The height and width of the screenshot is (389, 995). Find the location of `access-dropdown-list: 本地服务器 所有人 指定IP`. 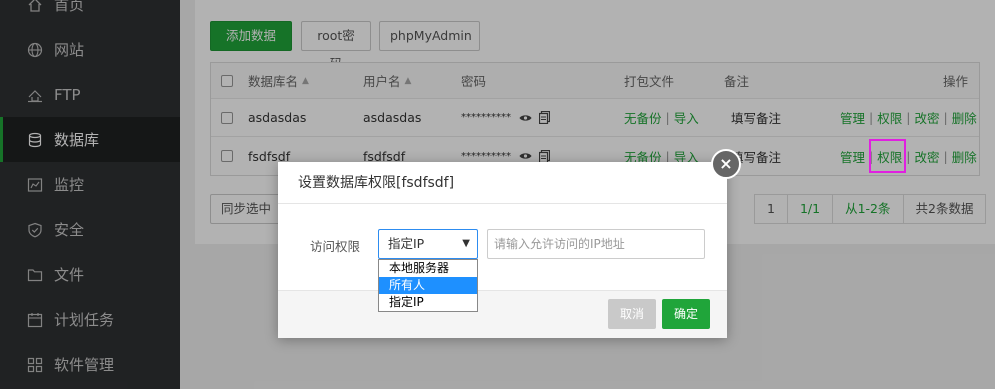

access-dropdown-list: 本地服务器 所有人 指定IP is located at coordinates (428, 285).